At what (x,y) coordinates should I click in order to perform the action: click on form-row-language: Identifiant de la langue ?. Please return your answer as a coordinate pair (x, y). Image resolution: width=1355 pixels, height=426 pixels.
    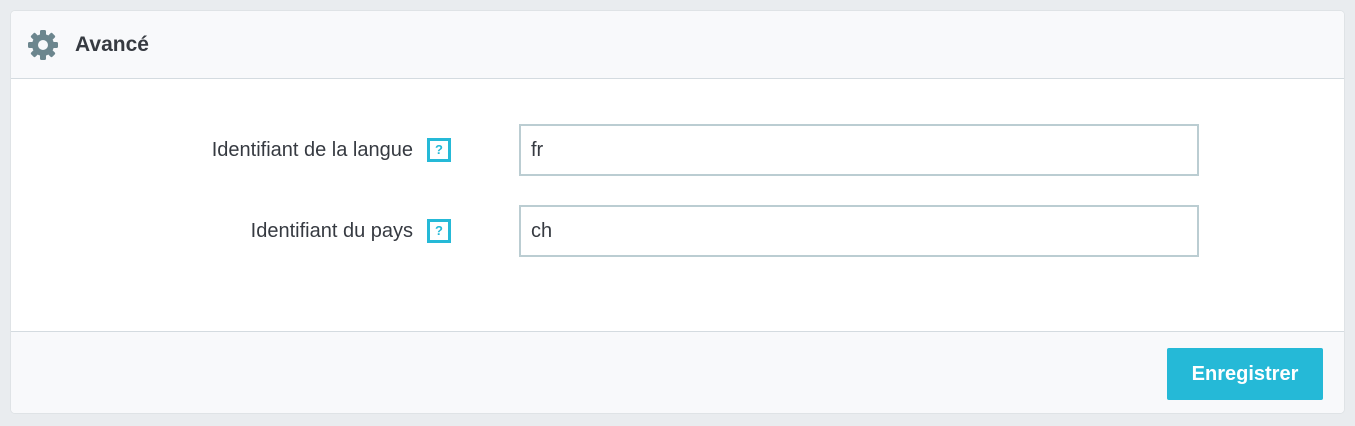
    Looking at the image, I should click on (677, 150).